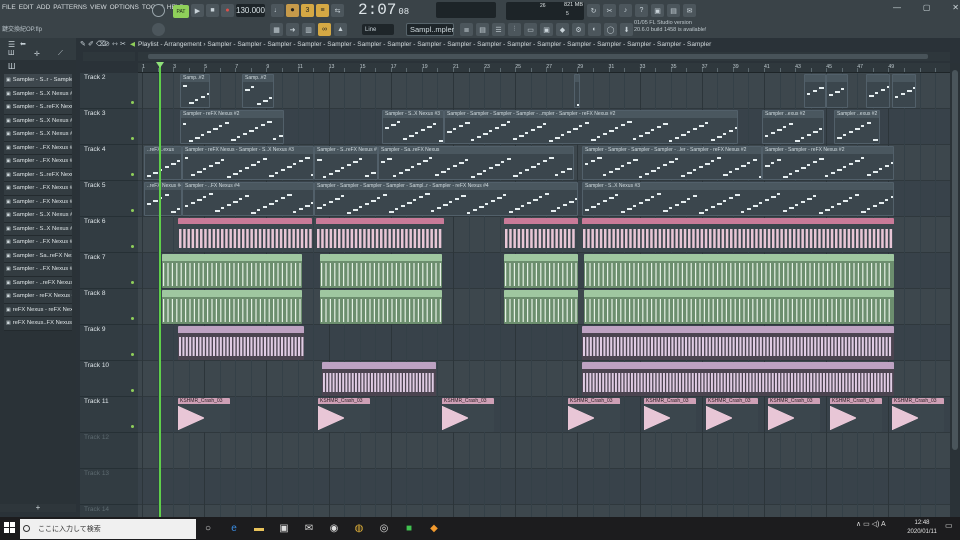  I want to click on pattern-clip: Samp..#2, so click(195, 91).